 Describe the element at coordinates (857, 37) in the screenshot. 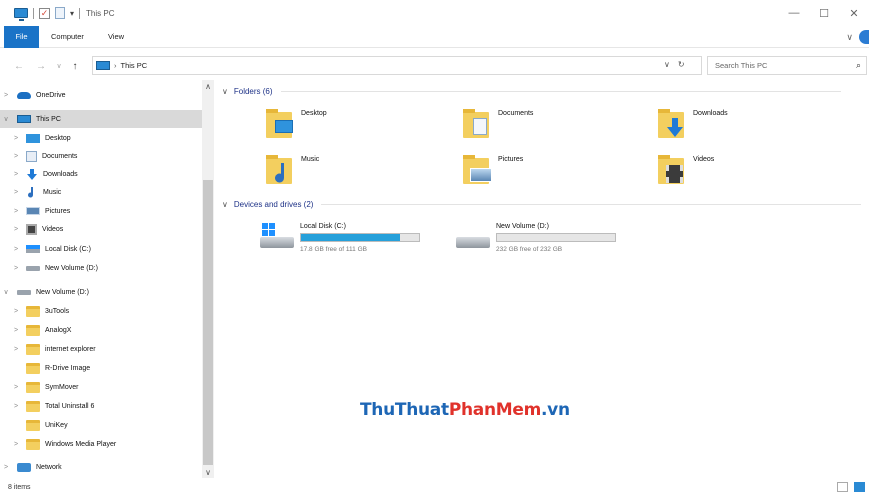

I see `ribbon-right: ∨` at that location.